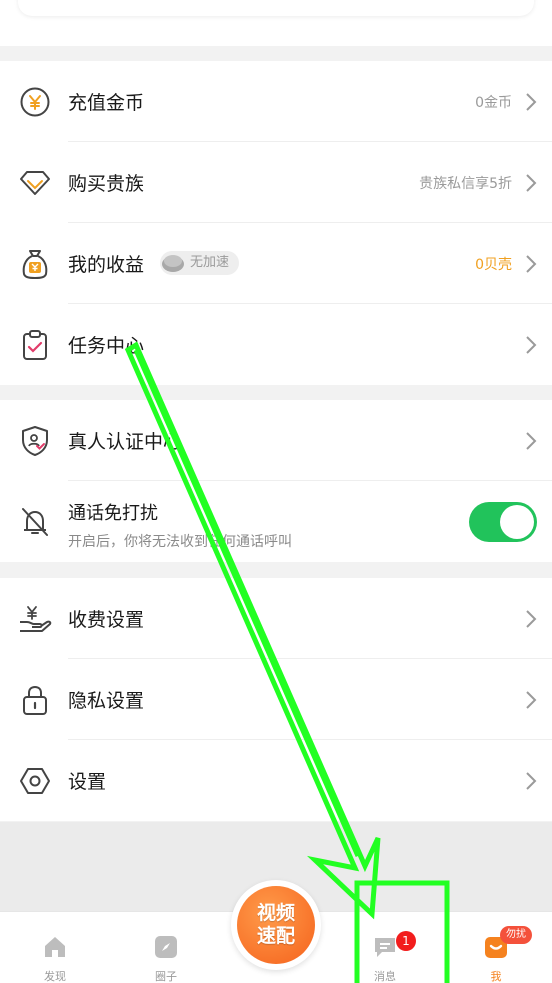  Describe the element at coordinates (493, 264) in the screenshot. I see `shell-balance: 0贝壳` at that location.